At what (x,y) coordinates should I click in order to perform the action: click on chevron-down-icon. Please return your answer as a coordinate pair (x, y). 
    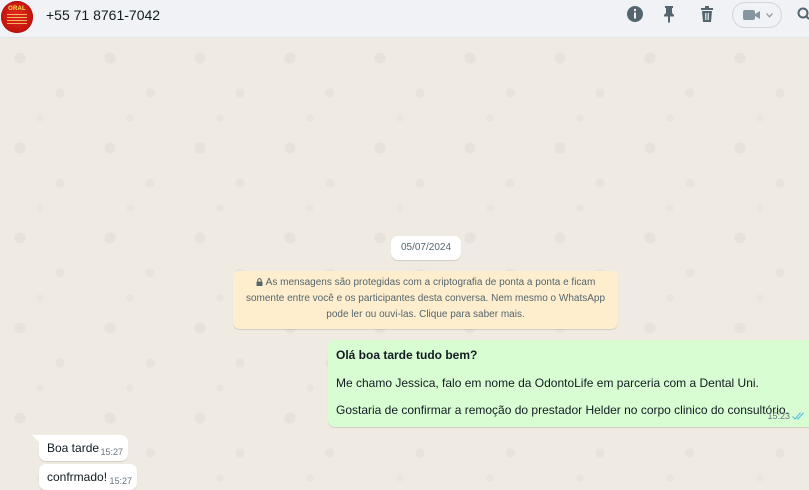
    Looking at the image, I should click on (769, 15).